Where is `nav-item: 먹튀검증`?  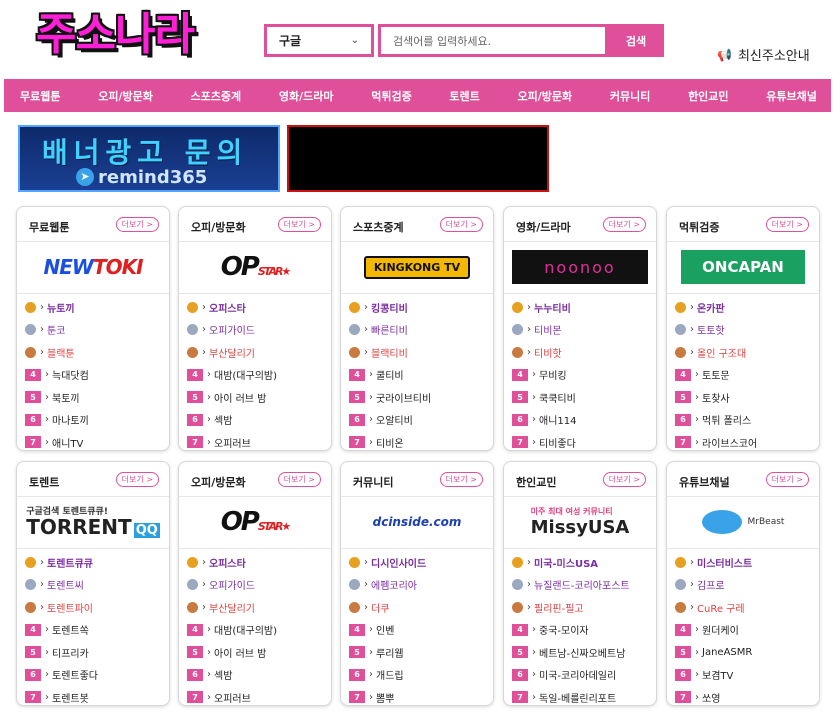 nav-item: 먹튀검증 is located at coordinates (391, 96).